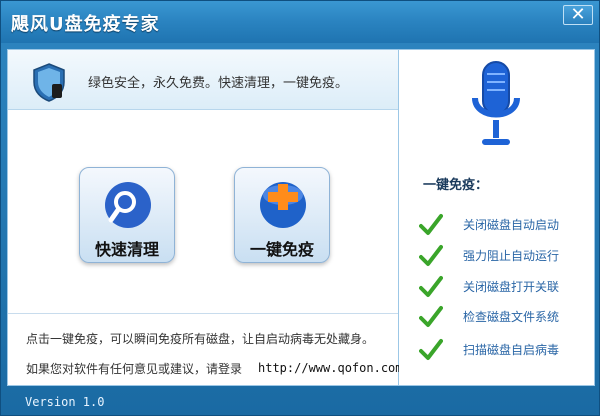  What do you see at coordinates (200, 339) in the screenshot?
I see `description-text: 点击一键免疫，可以瞬间免疫所有磁盘，让自启动病毒无处藏身。` at bounding box center [200, 339].